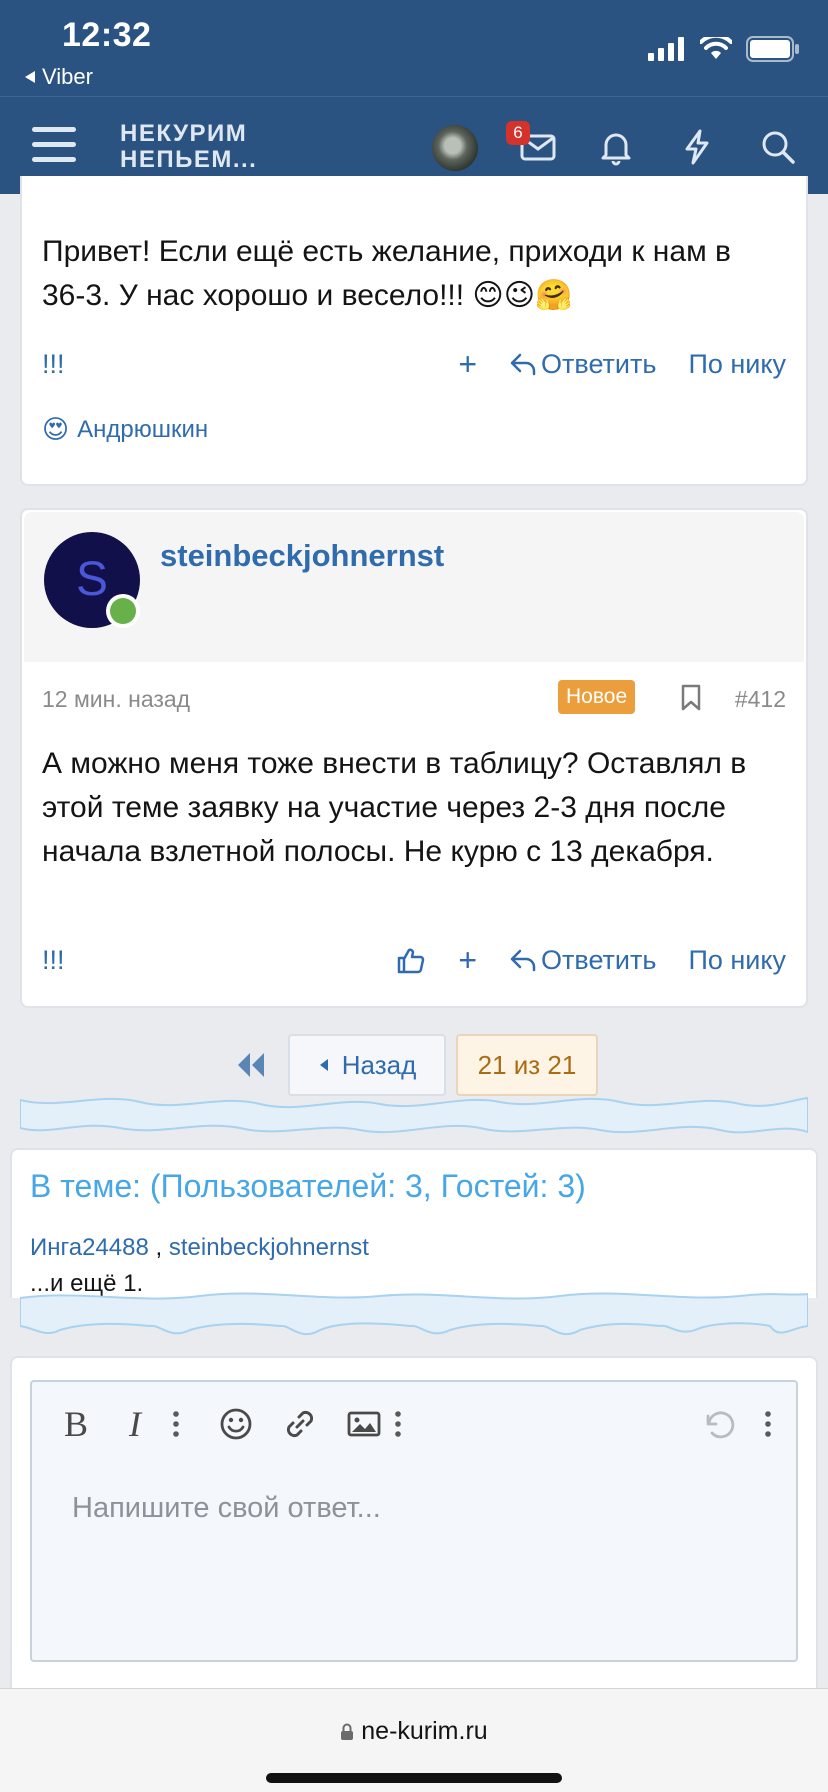 This screenshot has width=828, height=1792. Describe the element at coordinates (666, 49) in the screenshot. I see `signal-icon` at that location.